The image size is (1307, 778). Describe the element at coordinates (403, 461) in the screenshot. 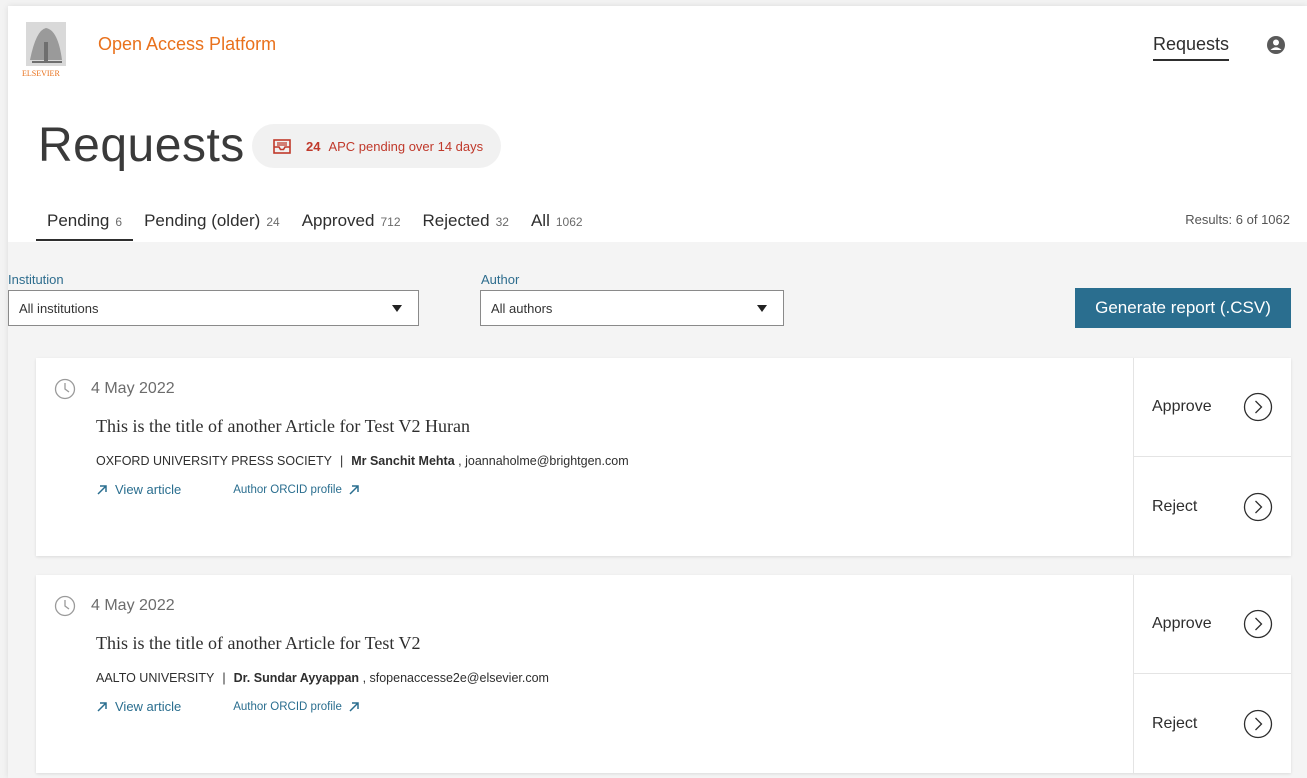

I see `author-name: Mr Sanchit Mehta` at that location.